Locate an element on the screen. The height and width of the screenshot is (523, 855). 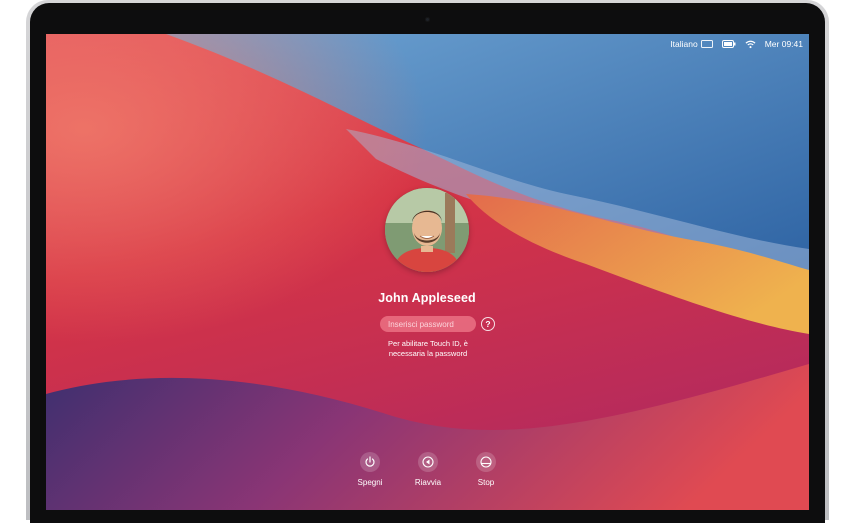
sleep-button: Stop is located at coordinates (486, 469).